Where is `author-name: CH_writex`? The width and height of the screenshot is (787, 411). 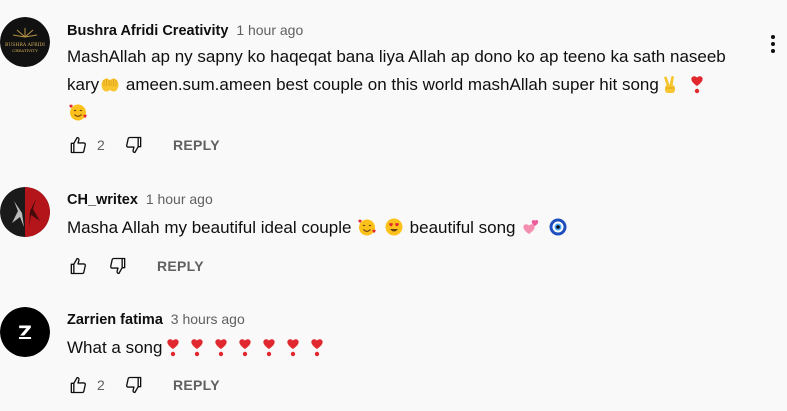
author-name: CH_writex is located at coordinates (102, 200).